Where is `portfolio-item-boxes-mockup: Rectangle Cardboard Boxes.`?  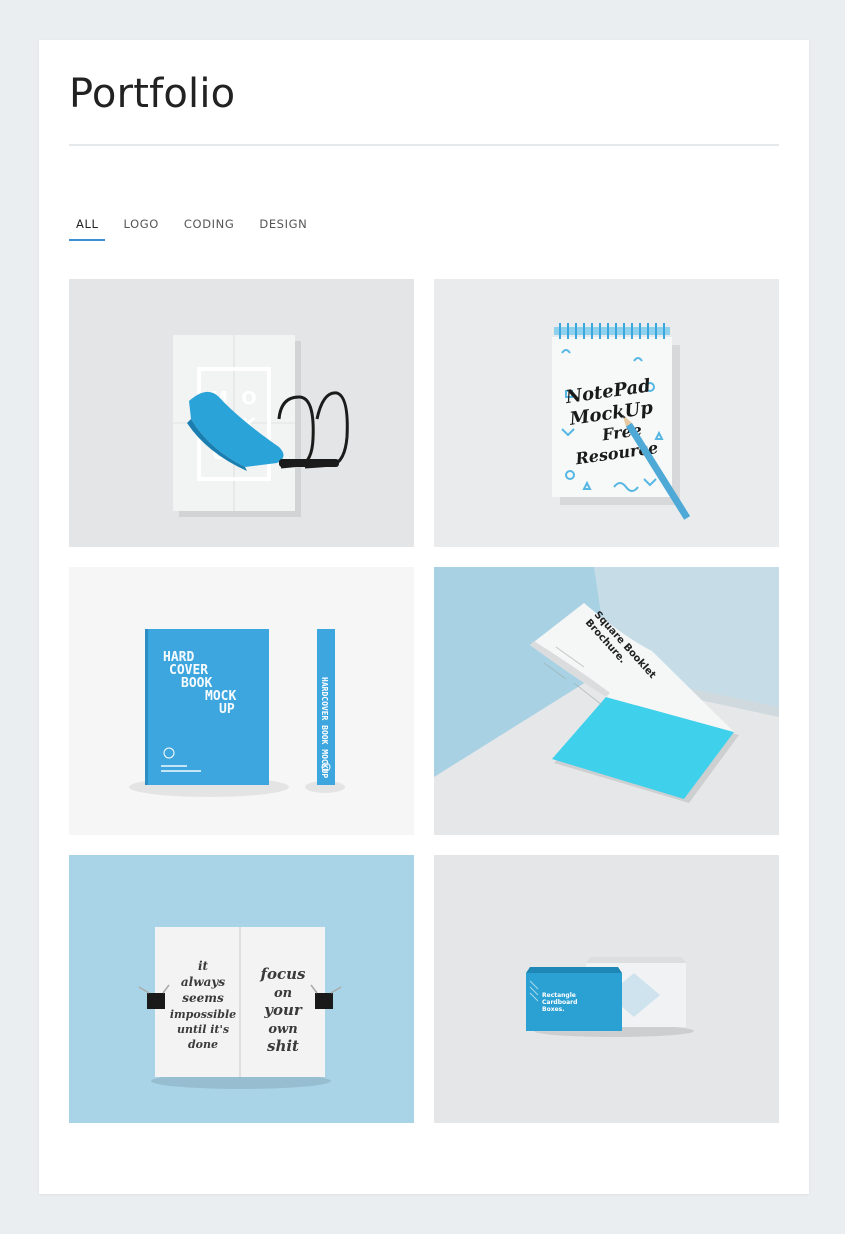 portfolio-item-boxes-mockup: Rectangle Cardboard Boxes. is located at coordinates (606, 989).